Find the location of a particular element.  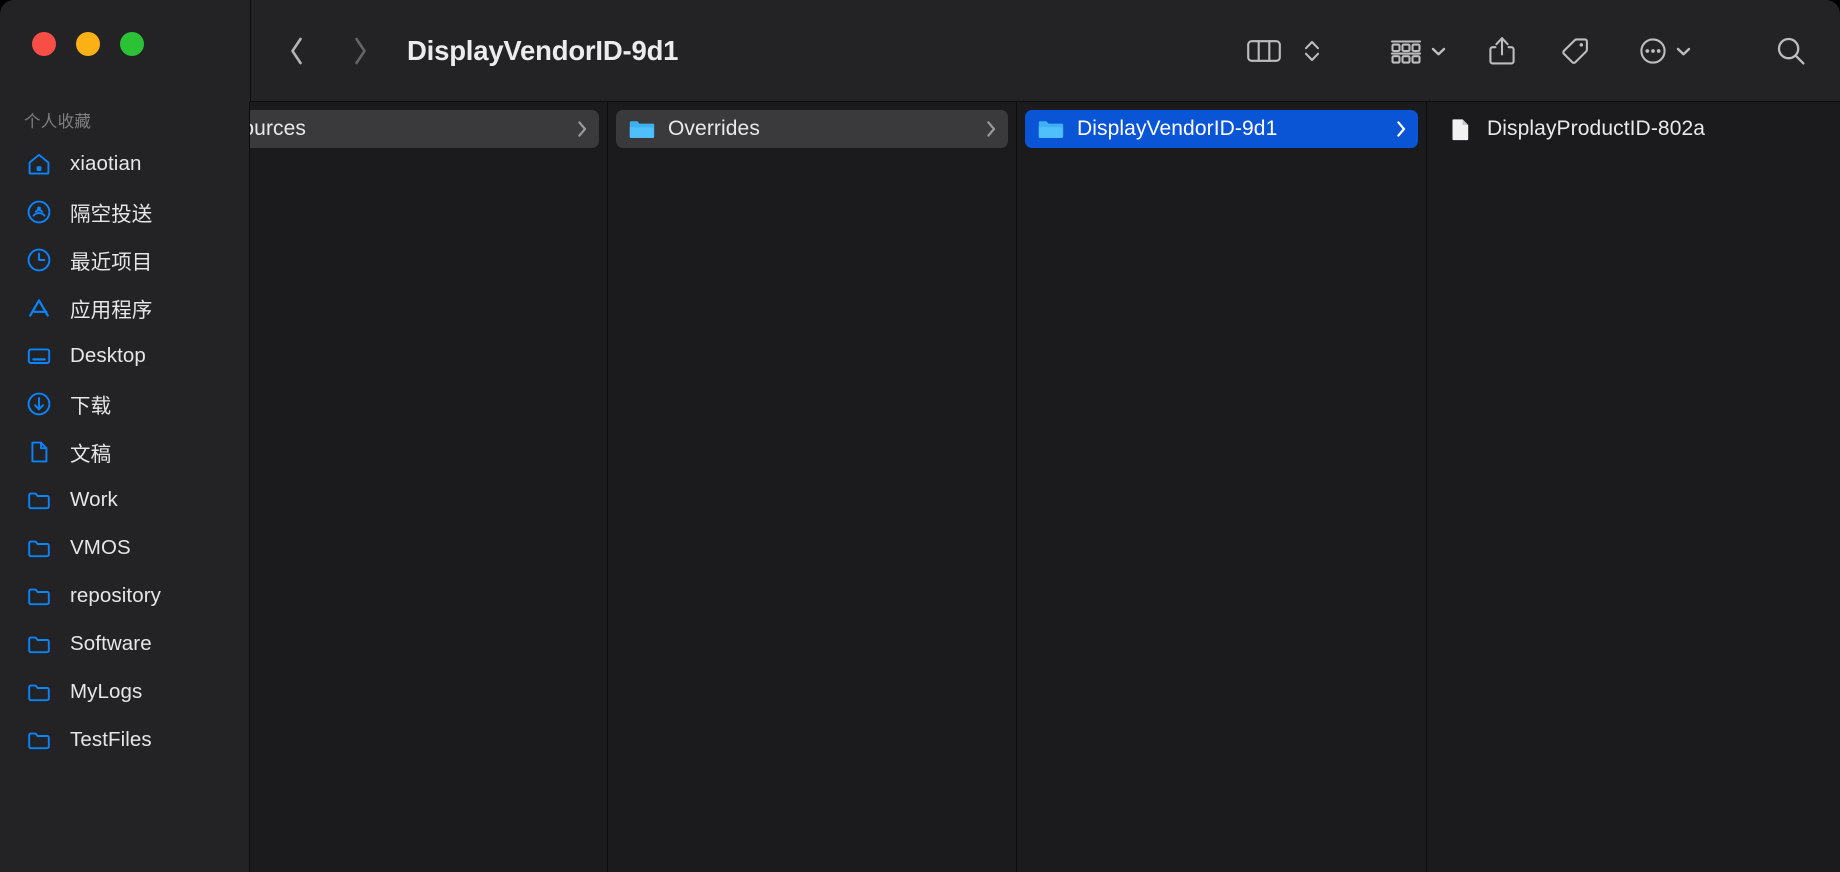

sidebar-item-label: 应用程序 is located at coordinates (111, 310).